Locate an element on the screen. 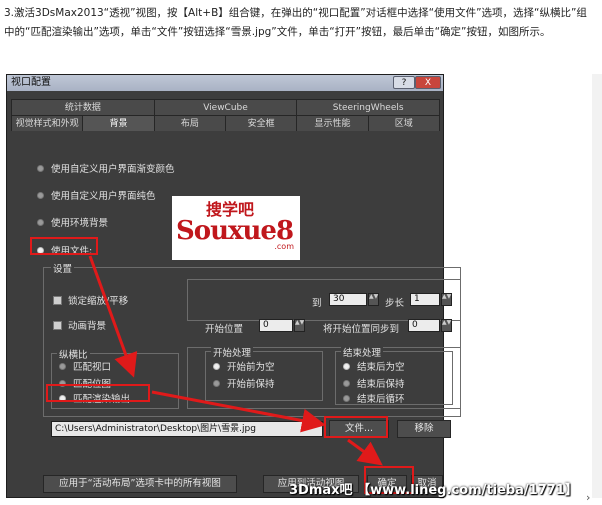  radio-solid-color: 使用自定义用户界面纯色 is located at coordinates (96, 195).